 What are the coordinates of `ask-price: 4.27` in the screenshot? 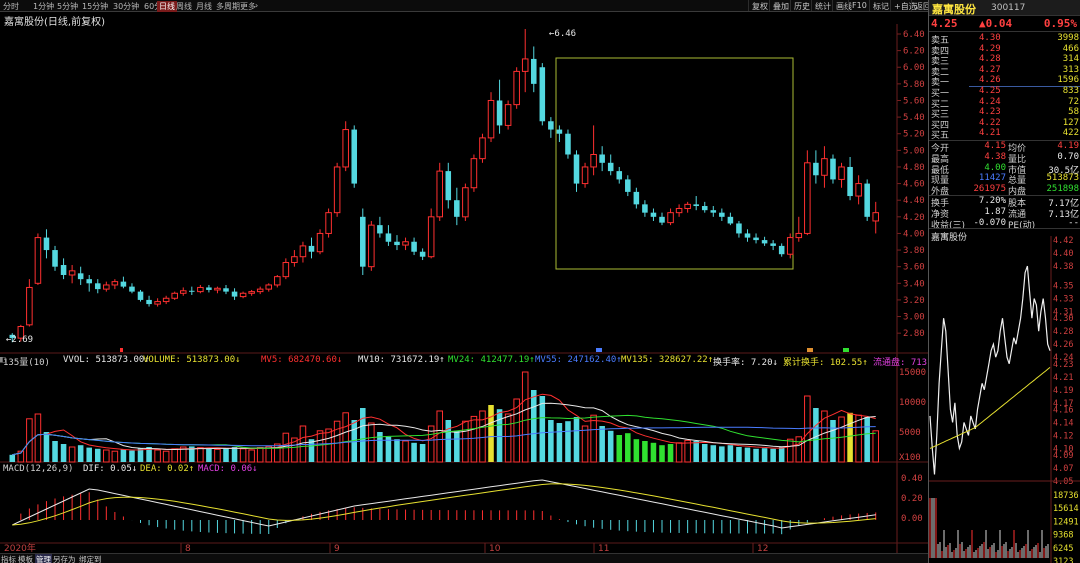 It's located at (990, 70).